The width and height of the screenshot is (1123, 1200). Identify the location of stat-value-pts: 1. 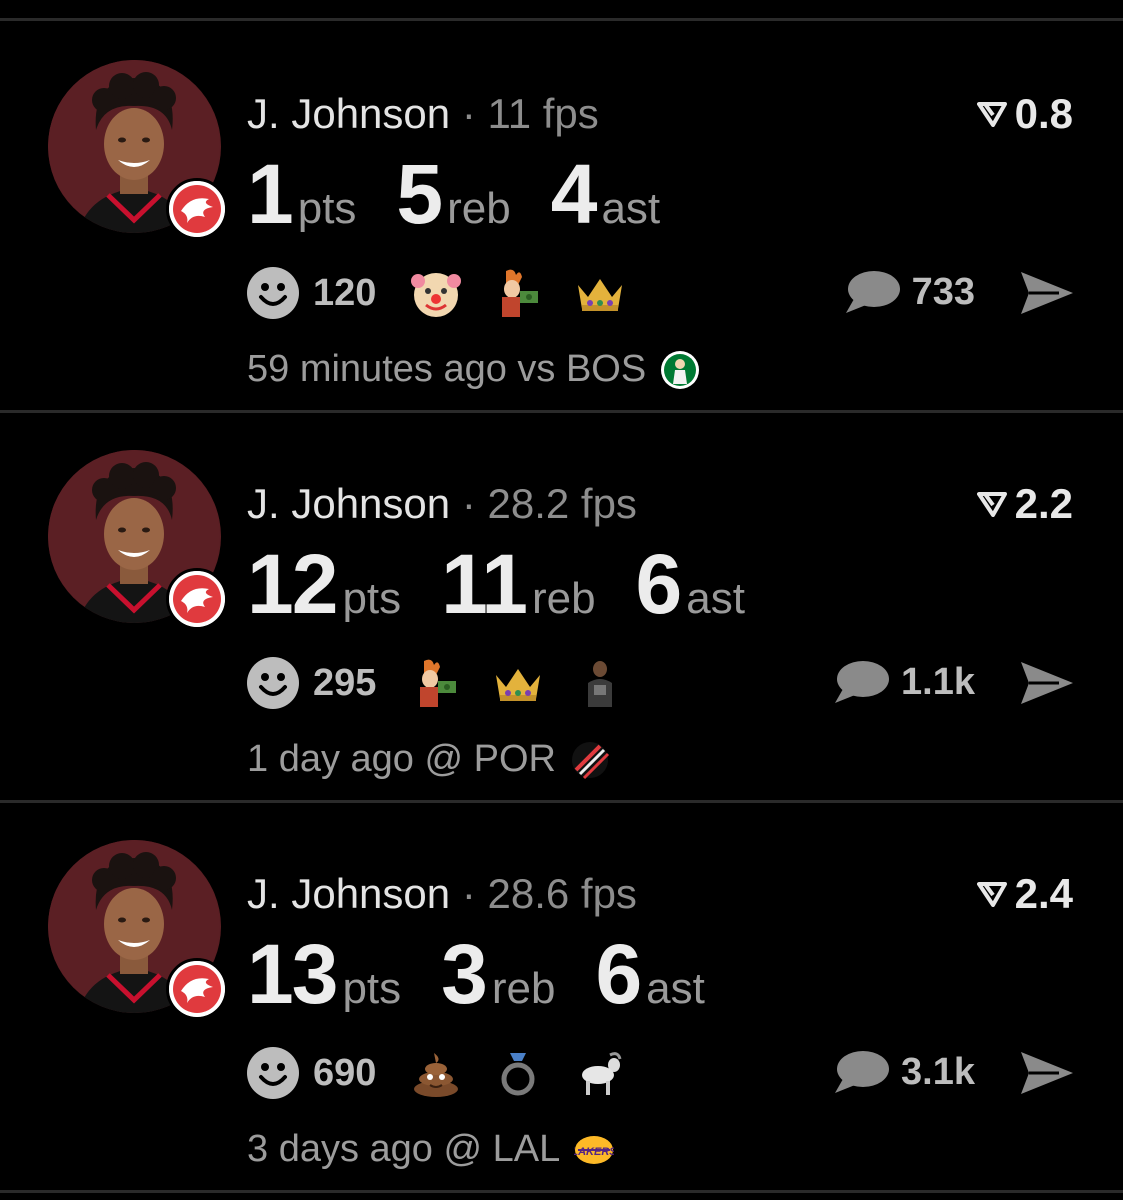
(270, 194).